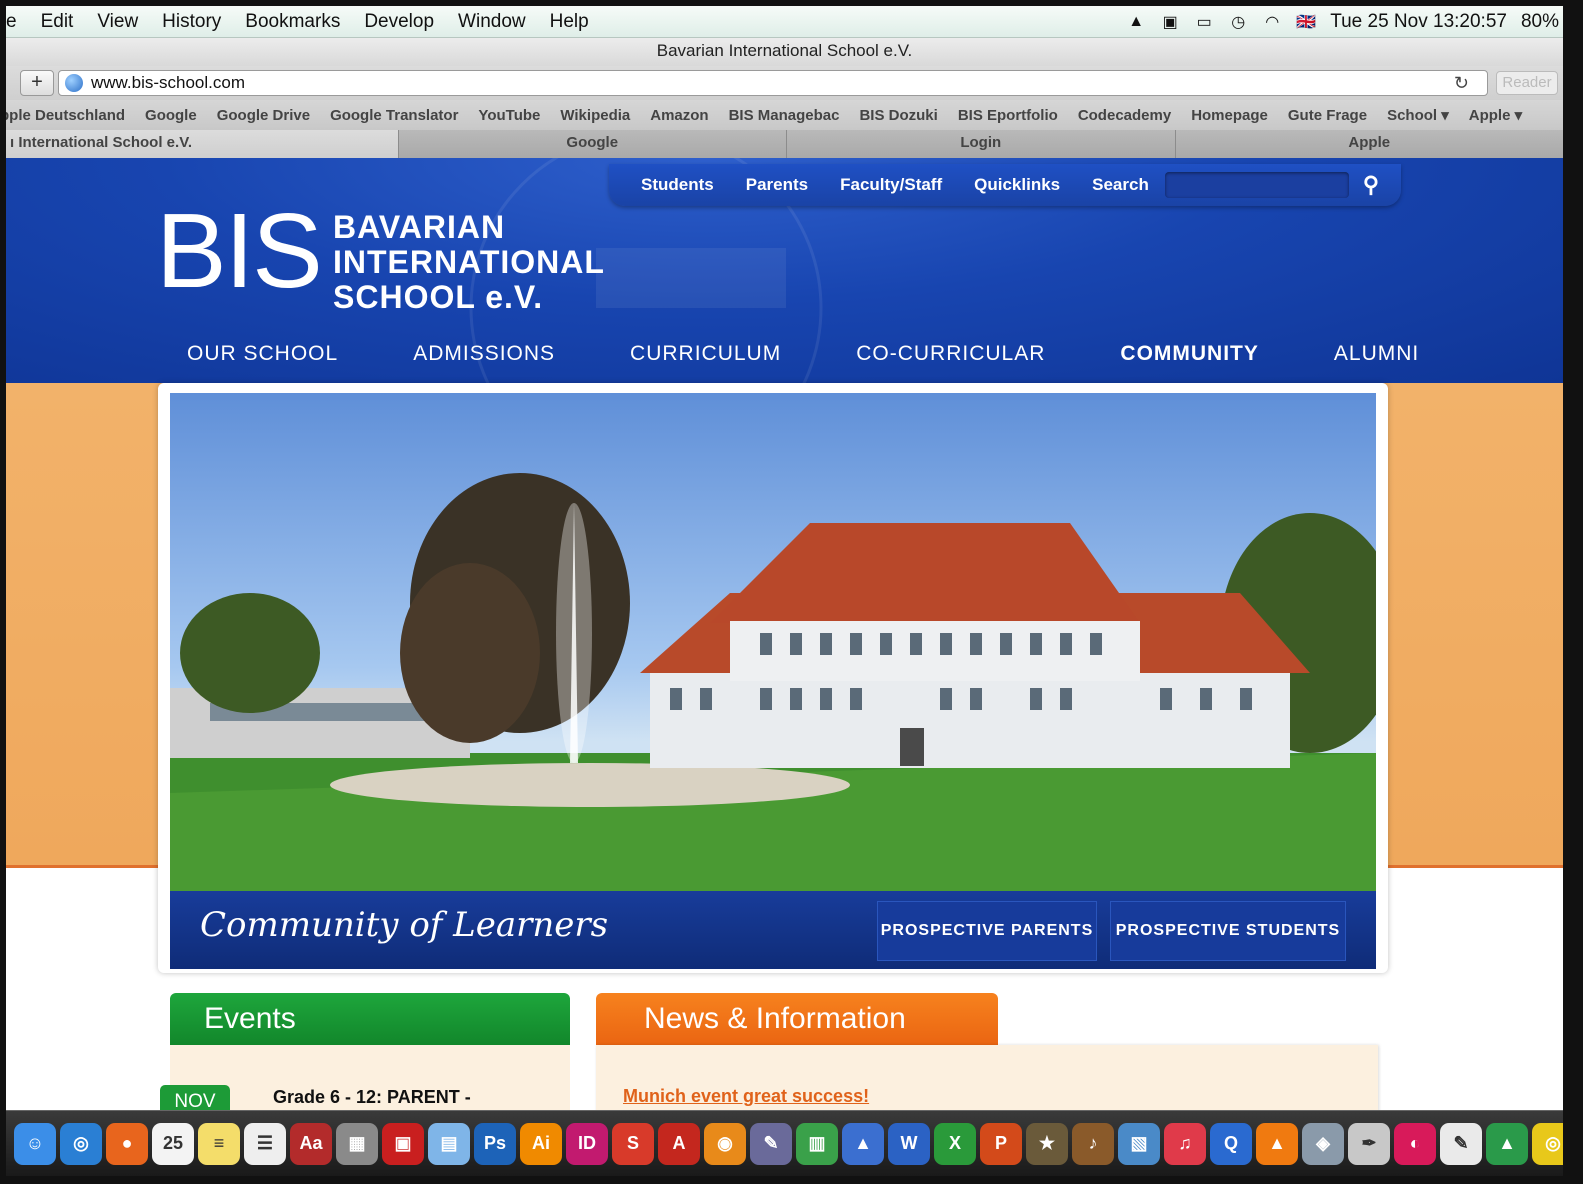 Image resolution: width=1583 pixels, height=1184 pixels. Describe the element at coordinates (1256, 185) in the screenshot. I see `site-search-input` at that location.